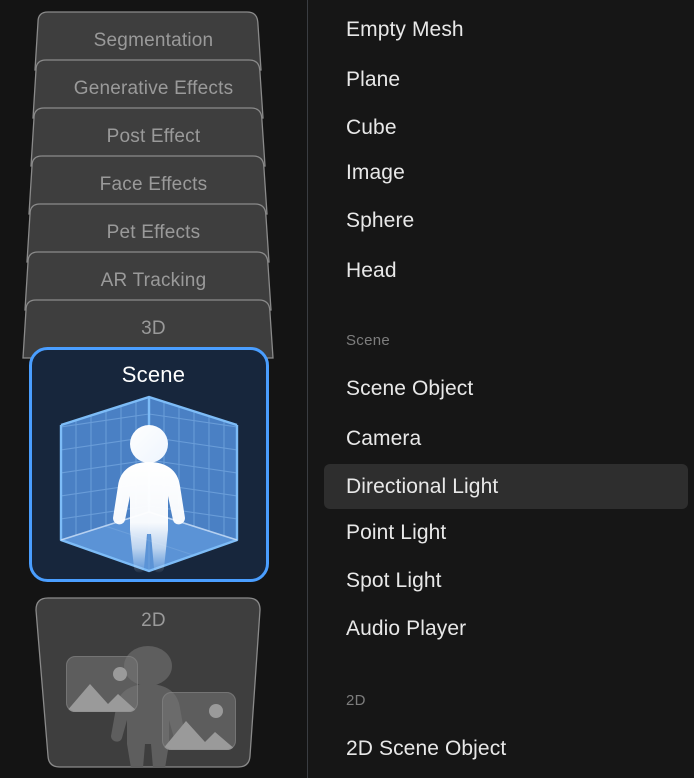 The width and height of the screenshot is (694, 778). What do you see at coordinates (199, 721) in the screenshot?
I see `image-placeholder-right` at bounding box center [199, 721].